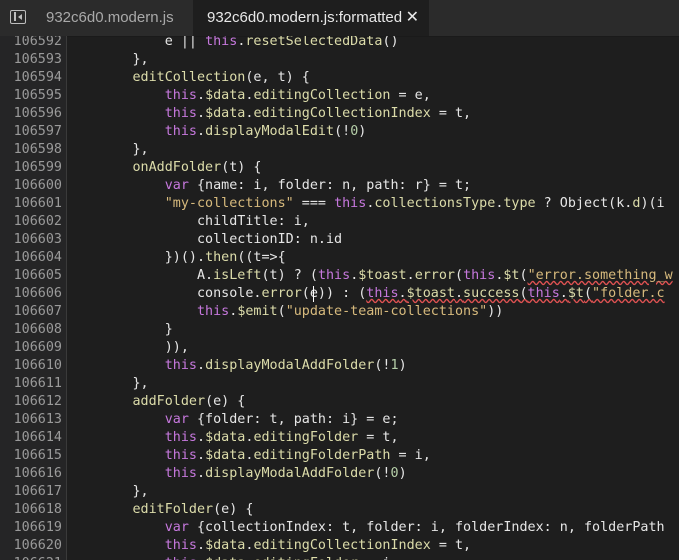  What do you see at coordinates (165, 168) in the screenshot?
I see `code-text: onAddFolder(t) {` at bounding box center [165, 168].